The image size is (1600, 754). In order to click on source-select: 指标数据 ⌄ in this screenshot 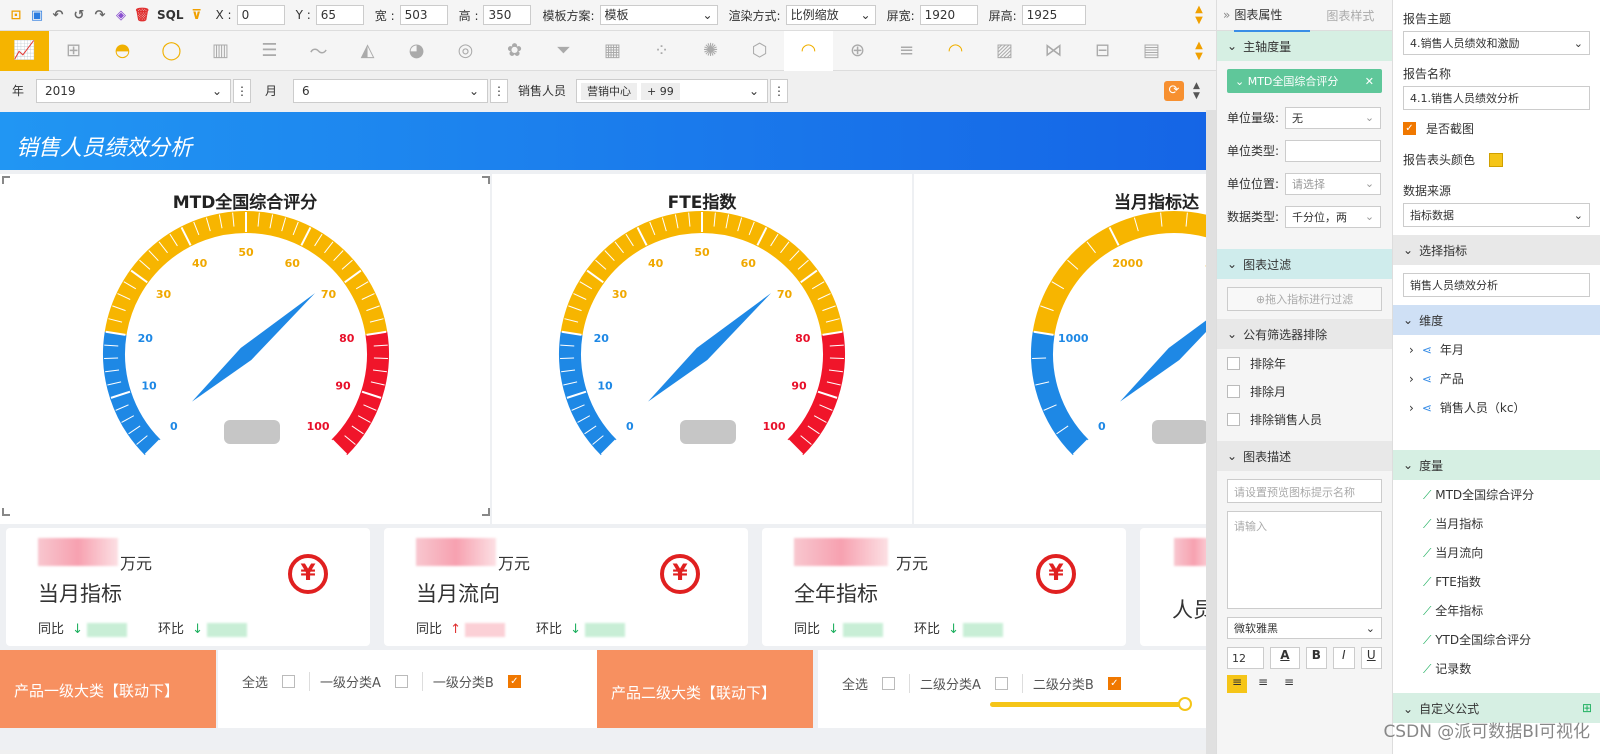, I will do `click(1496, 215)`.